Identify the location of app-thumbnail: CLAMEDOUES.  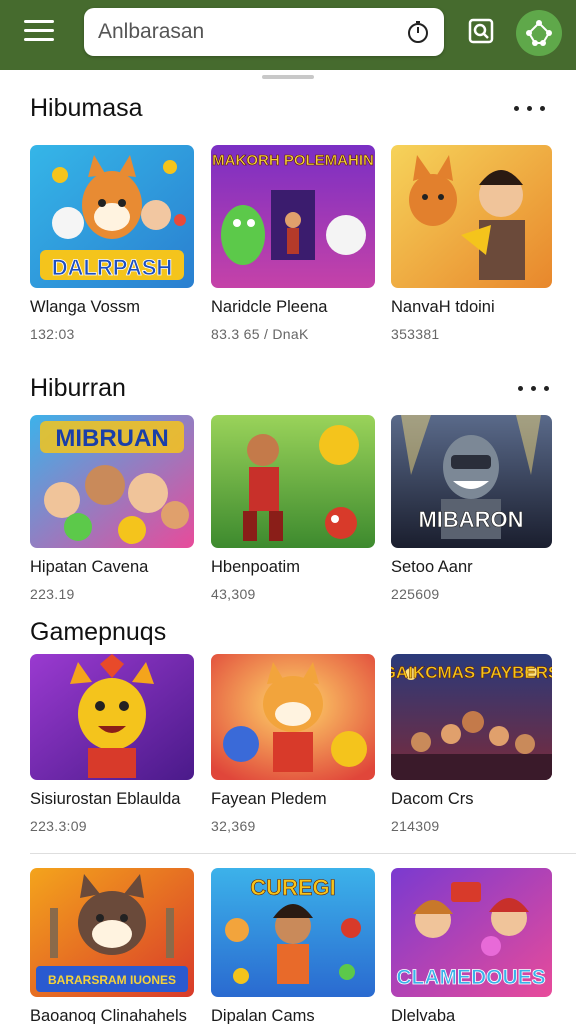
(471, 932).